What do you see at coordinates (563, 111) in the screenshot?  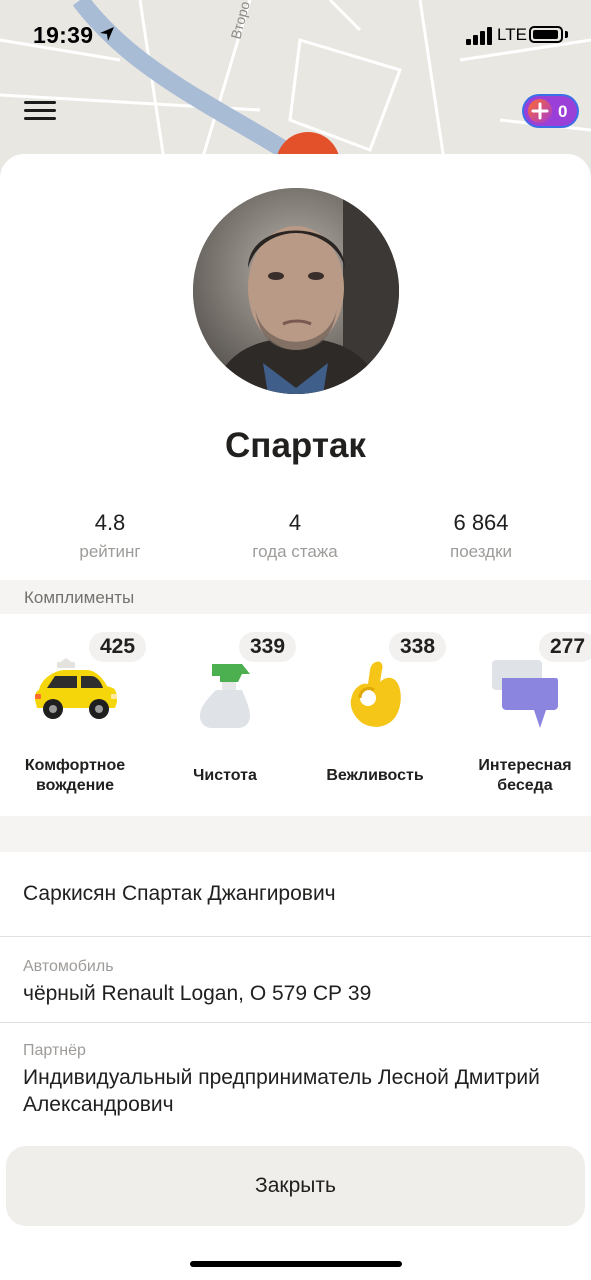 I see `plus-points-count: 0` at bounding box center [563, 111].